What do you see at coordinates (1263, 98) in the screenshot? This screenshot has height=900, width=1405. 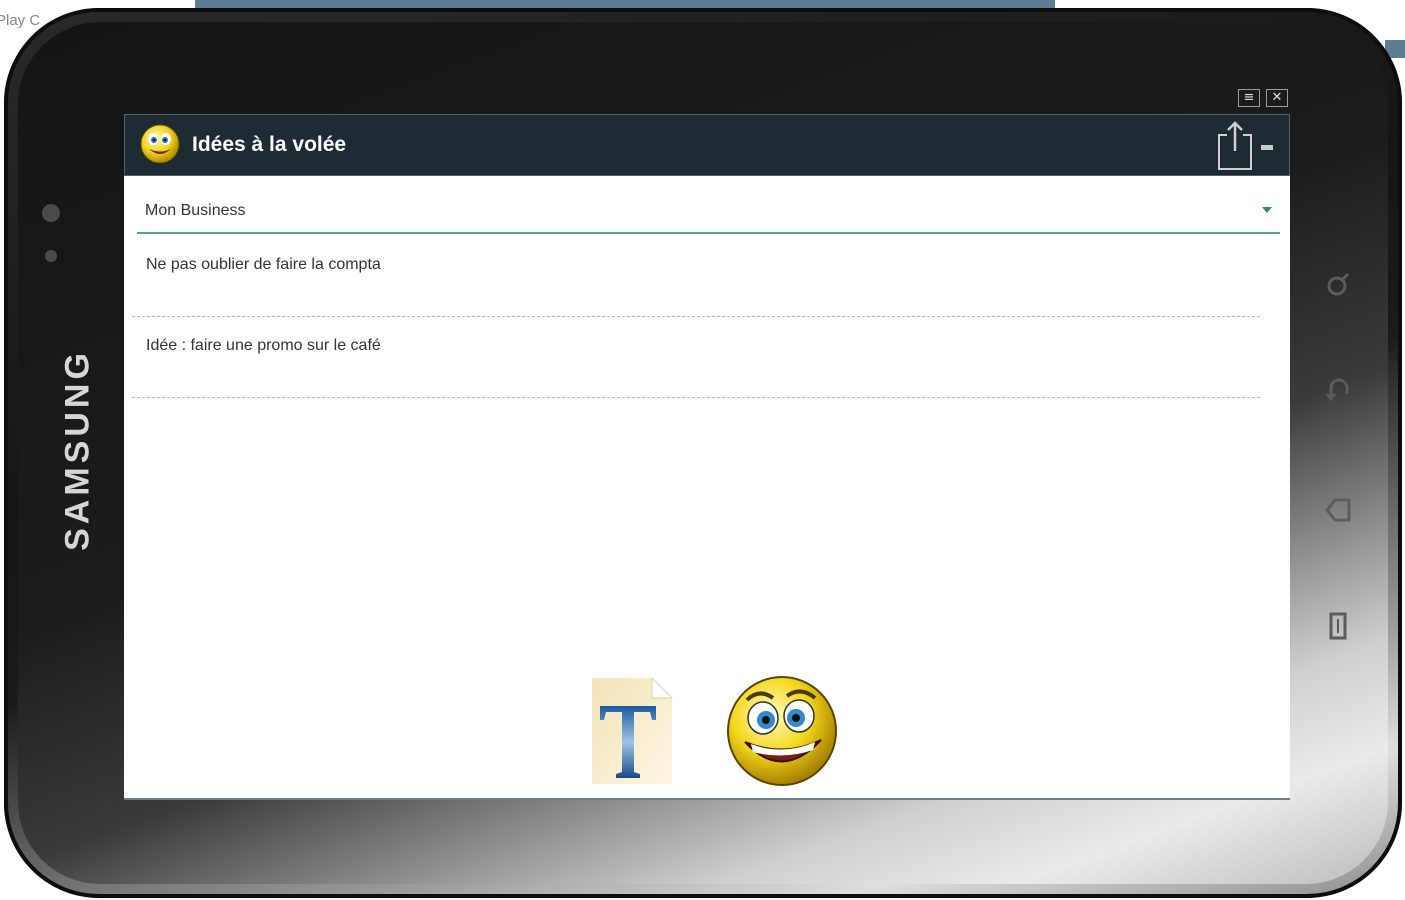 I see `status-bar-icons: ≡ ✕` at bounding box center [1263, 98].